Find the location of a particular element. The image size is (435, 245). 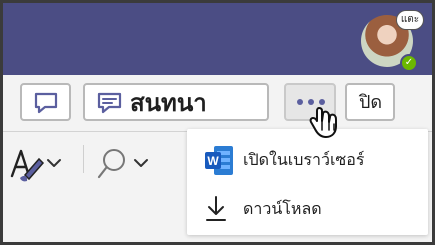

word-icon: W is located at coordinates (219, 160).